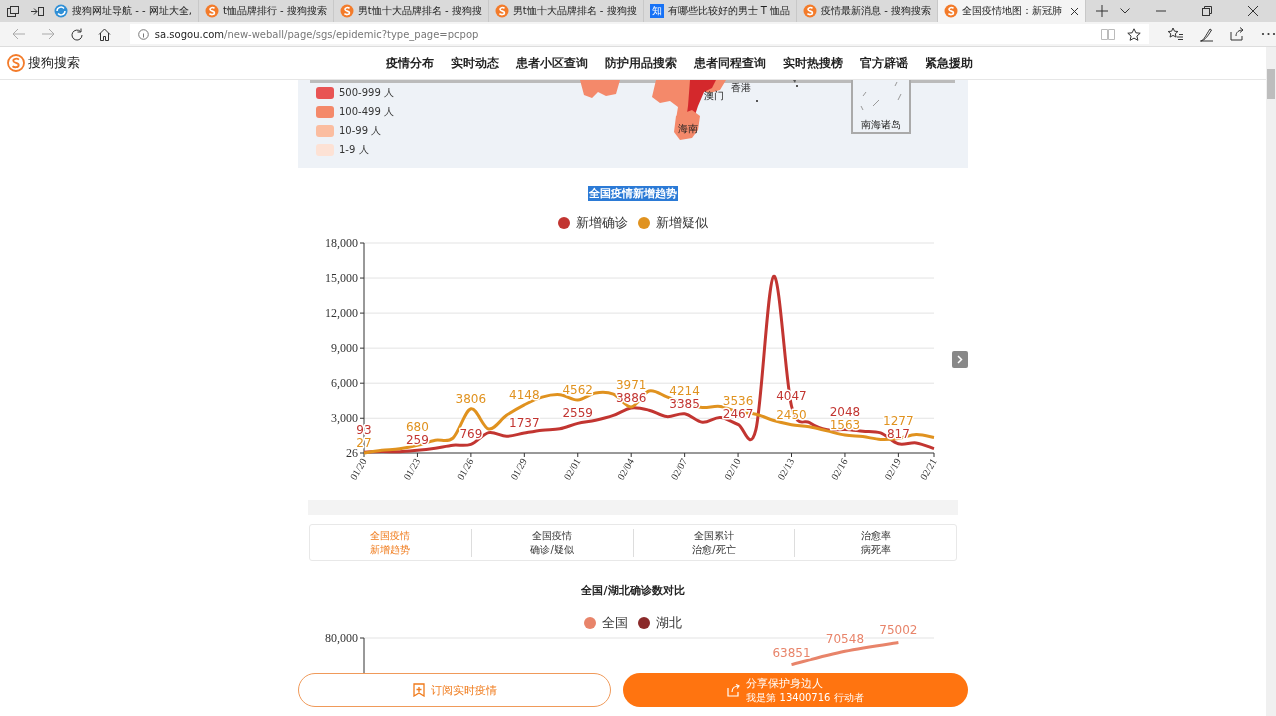  Describe the element at coordinates (631, 384) in the screenshot. I see `data-label: 3971` at that location.